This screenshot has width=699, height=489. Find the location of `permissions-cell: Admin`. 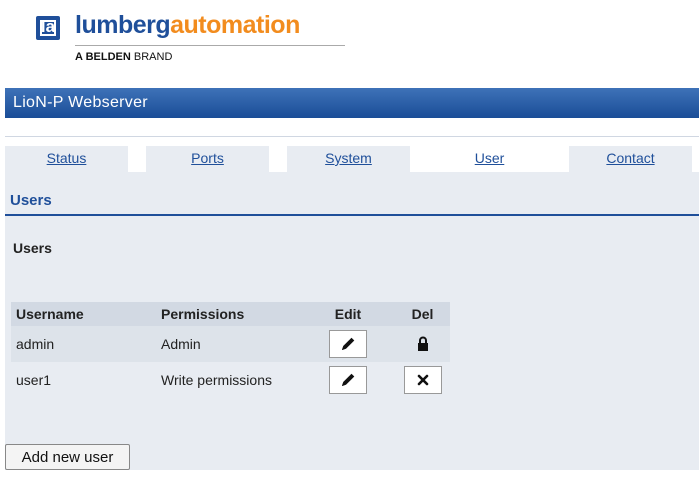

permissions-cell: Admin is located at coordinates (228, 344).